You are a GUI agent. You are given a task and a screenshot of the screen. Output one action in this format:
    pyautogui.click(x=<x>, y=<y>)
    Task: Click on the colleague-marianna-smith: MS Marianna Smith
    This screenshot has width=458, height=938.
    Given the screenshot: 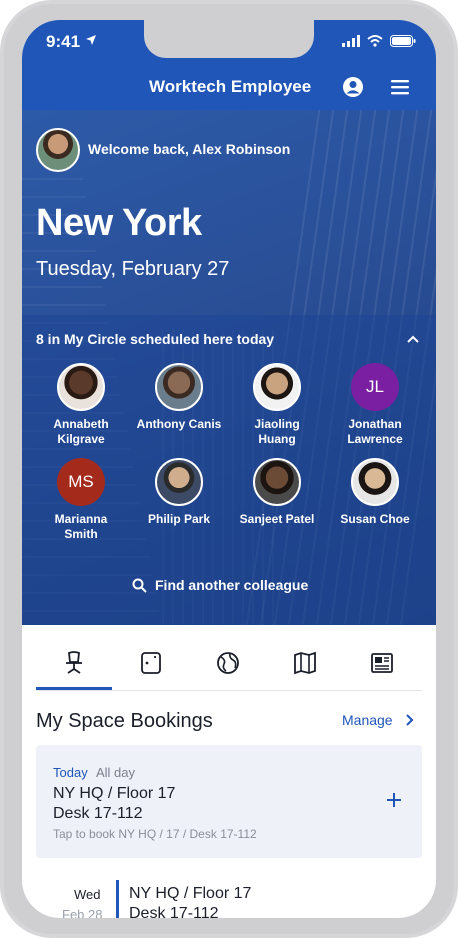 What is the action you would take?
    pyautogui.click(x=81, y=500)
    